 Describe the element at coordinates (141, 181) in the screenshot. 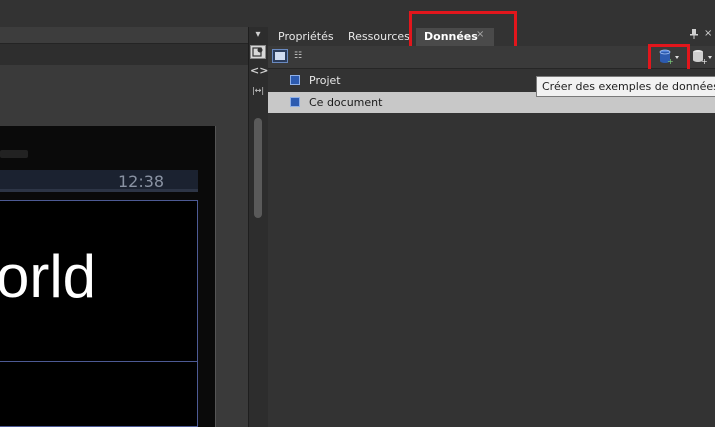

I see `status-time: 12:38` at that location.